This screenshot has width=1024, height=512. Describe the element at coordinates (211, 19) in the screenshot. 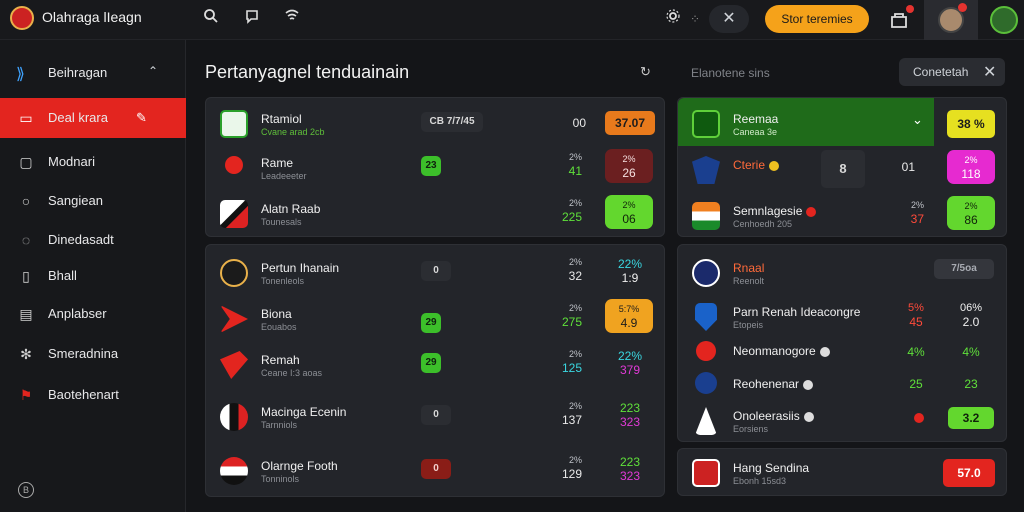

I see `search-icon` at that location.